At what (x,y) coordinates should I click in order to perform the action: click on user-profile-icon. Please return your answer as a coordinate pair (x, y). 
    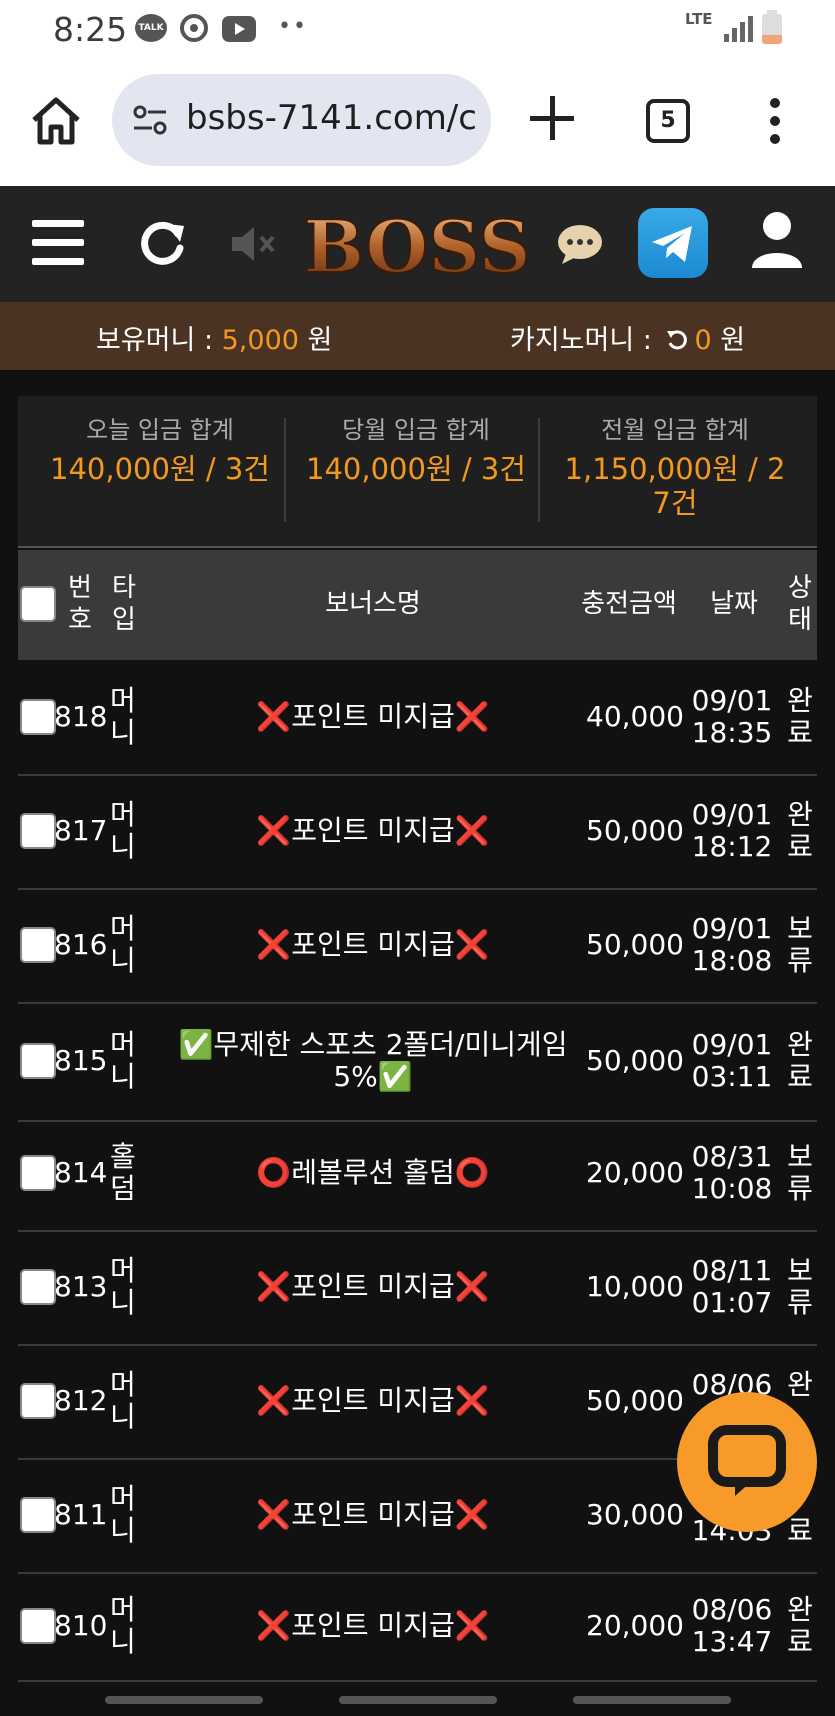
    Looking at the image, I should click on (777, 240).